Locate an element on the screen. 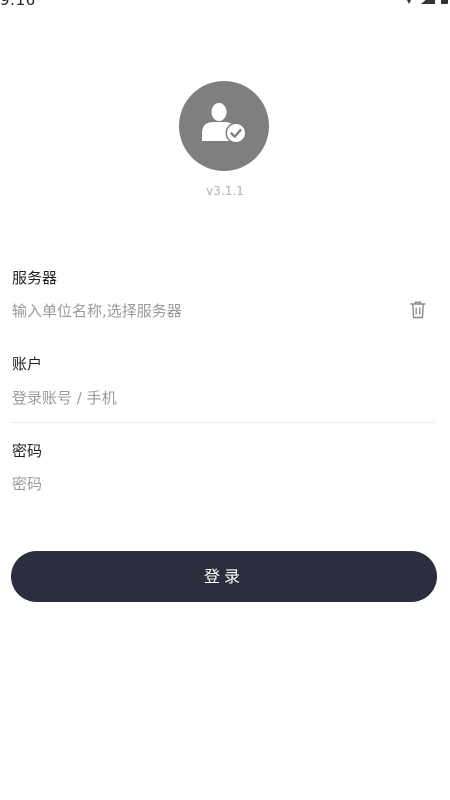 The image size is (450, 800). server-input is located at coordinates (202, 311).